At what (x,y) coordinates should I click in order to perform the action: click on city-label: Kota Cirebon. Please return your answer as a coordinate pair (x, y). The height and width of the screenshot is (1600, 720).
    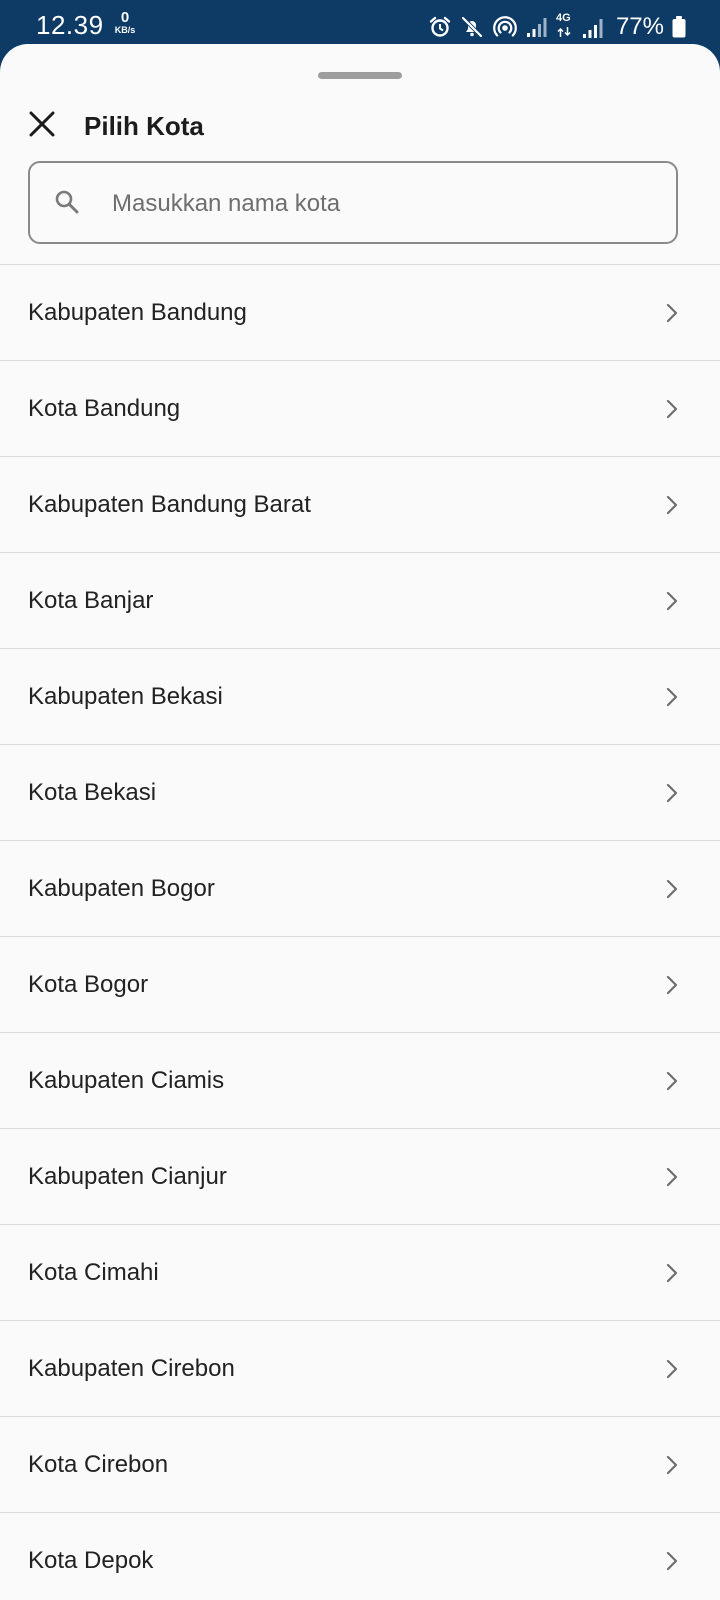
    Looking at the image, I should click on (98, 1464).